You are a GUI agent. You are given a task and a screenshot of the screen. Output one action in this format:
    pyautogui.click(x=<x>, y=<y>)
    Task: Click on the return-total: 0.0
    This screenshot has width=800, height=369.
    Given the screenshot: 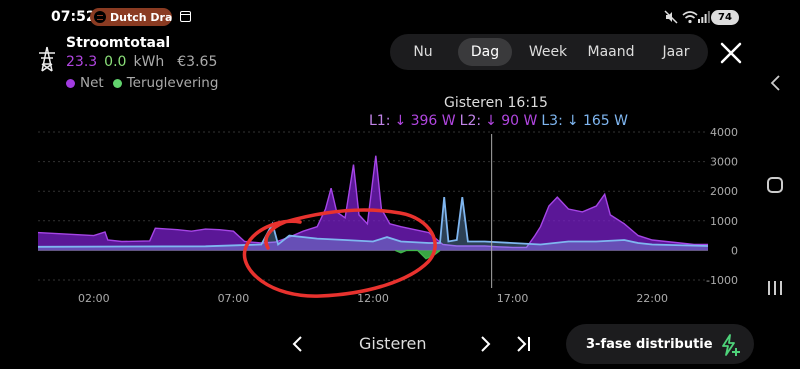 What is the action you would take?
    pyautogui.click(x=115, y=62)
    